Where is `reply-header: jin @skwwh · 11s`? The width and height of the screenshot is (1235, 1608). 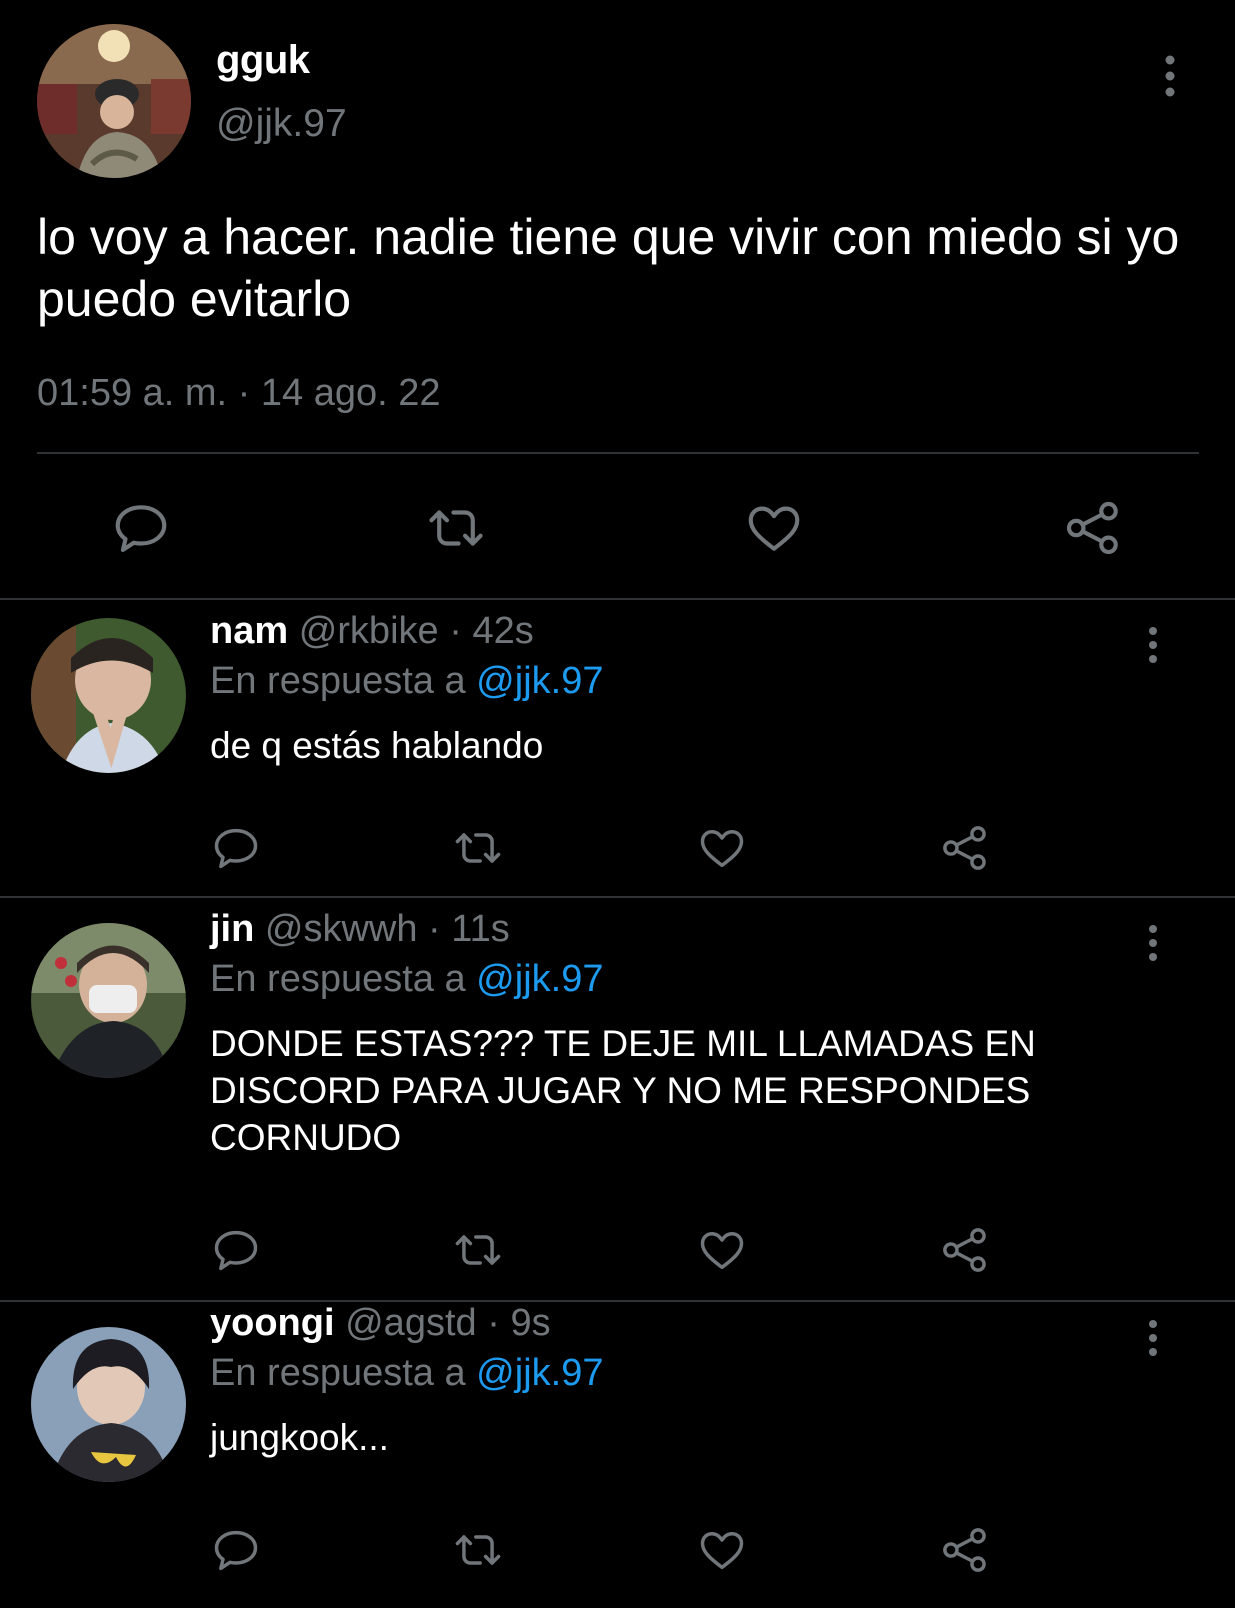 reply-header: jin @skwwh · 11s is located at coordinates (360, 929).